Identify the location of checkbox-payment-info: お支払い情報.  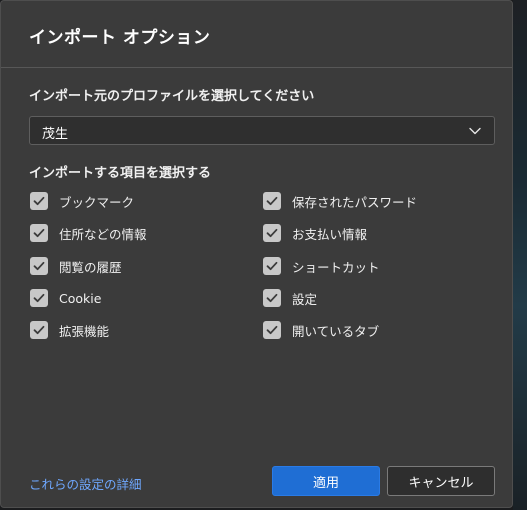
(315, 233).